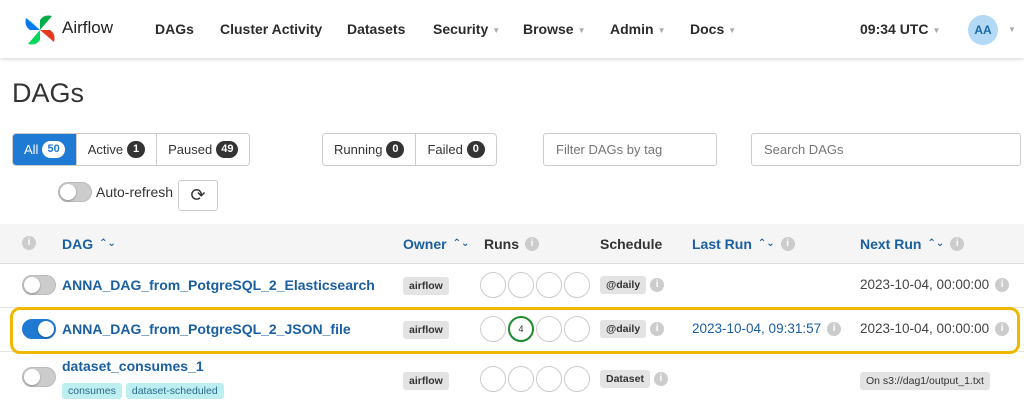  What do you see at coordinates (75, 192) in the screenshot?
I see `autorefresh-toggle` at bounding box center [75, 192].